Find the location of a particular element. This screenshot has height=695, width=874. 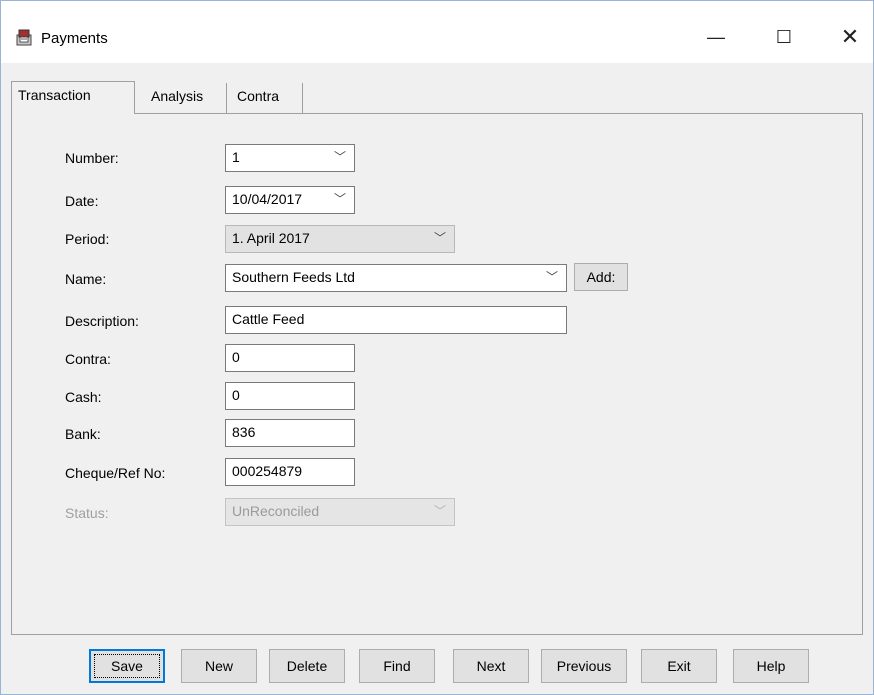

cash-field: 0 is located at coordinates (290, 396).